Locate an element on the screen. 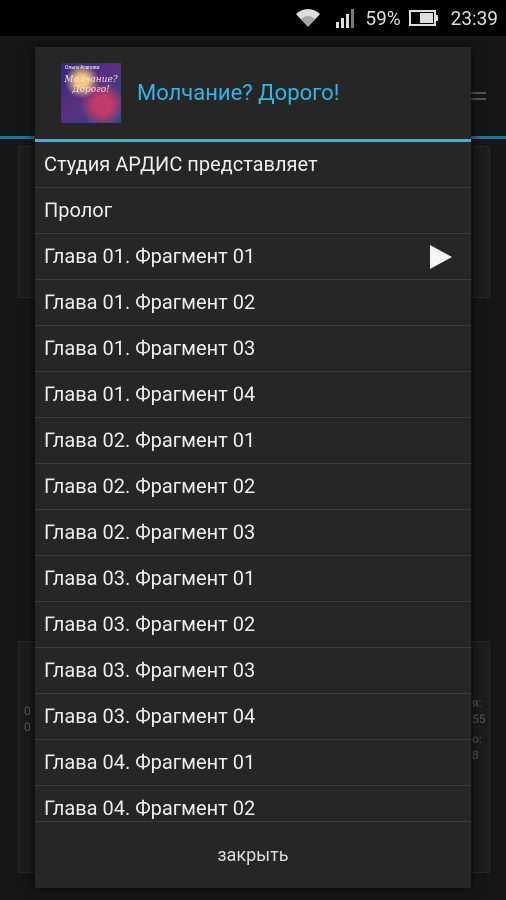 Image resolution: width=506 pixels, height=900 pixels. clock: 23:39 is located at coordinates (474, 18).